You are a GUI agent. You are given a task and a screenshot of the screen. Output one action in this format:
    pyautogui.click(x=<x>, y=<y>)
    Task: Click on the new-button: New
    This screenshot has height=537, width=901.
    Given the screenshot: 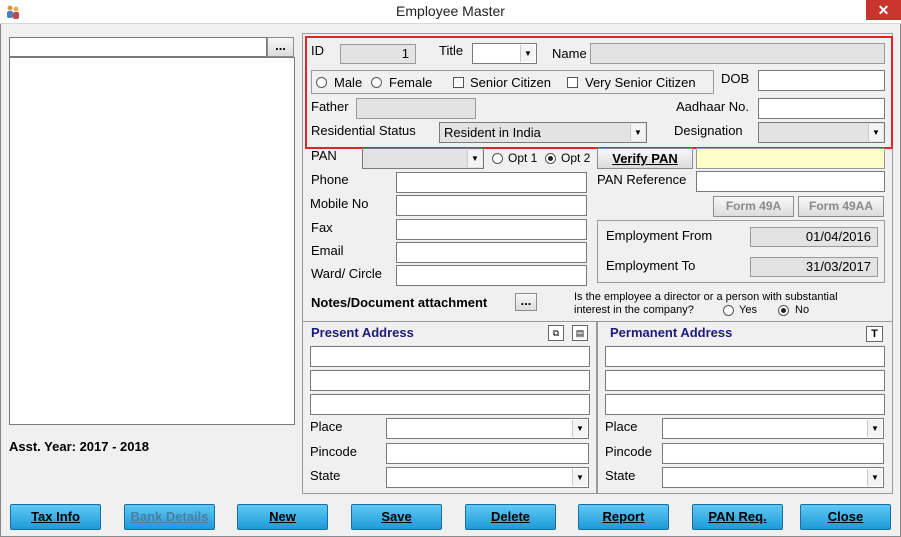 What is the action you would take?
    pyautogui.click(x=282, y=517)
    